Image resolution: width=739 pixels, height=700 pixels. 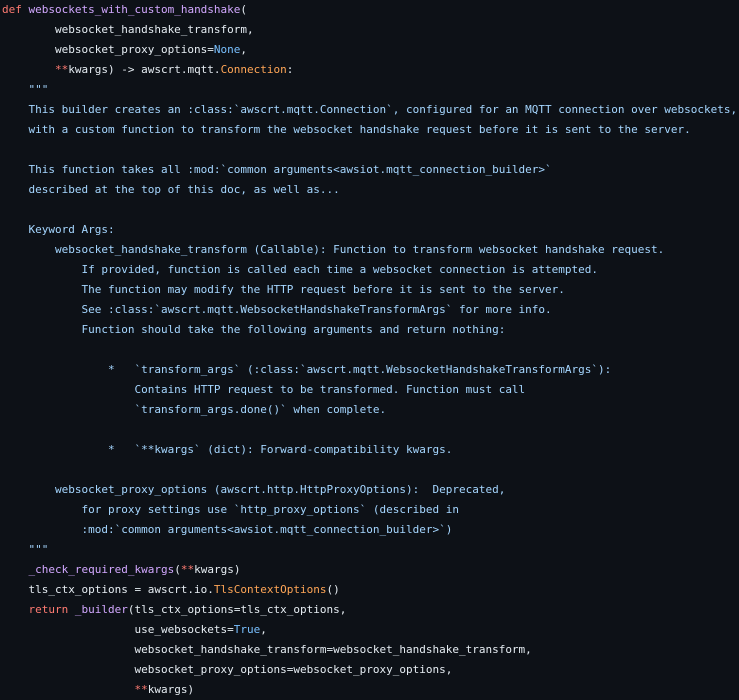 What do you see at coordinates (144, 69) in the screenshot?
I see `code-token: kwargs) -> awscrt.mqtt.` at bounding box center [144, 69].